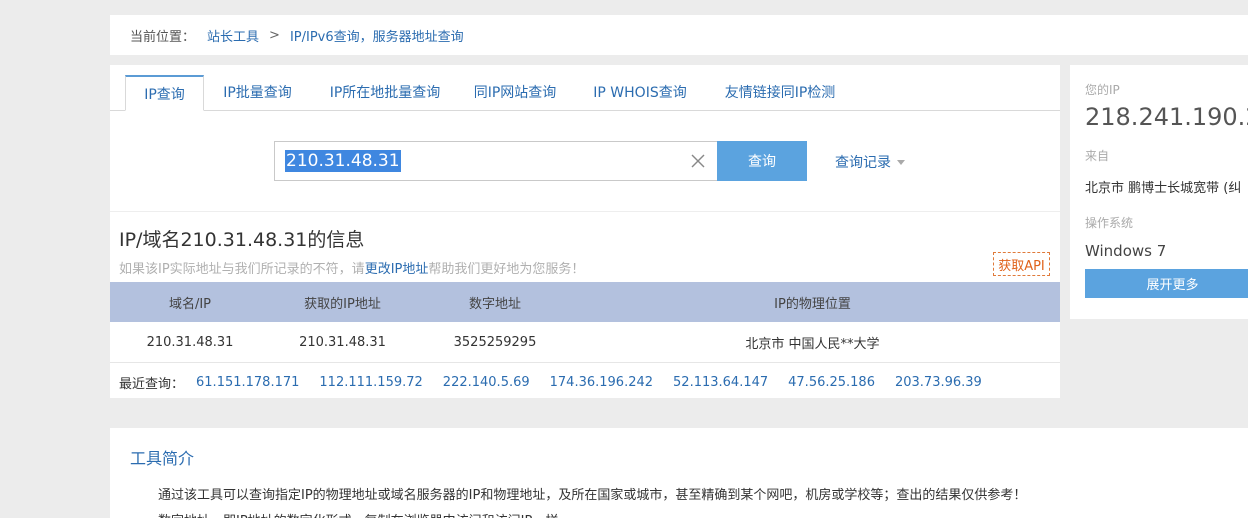 This screenshot has height=518, width=1248. I want to click on chevron-down-icon, so click(901, 162).